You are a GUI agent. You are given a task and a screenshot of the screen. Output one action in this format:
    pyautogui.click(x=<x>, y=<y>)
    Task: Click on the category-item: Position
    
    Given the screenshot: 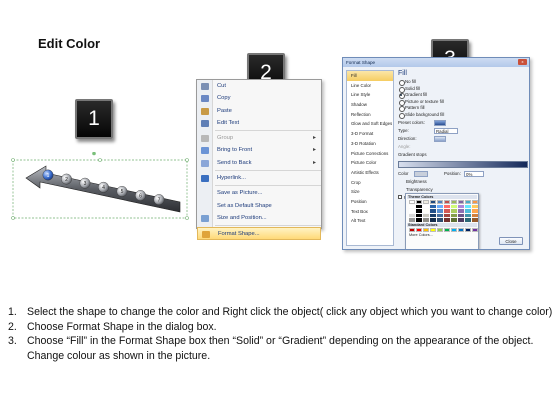 What is the action you would take?
    pyautogui.click(x=370, y=202)
    